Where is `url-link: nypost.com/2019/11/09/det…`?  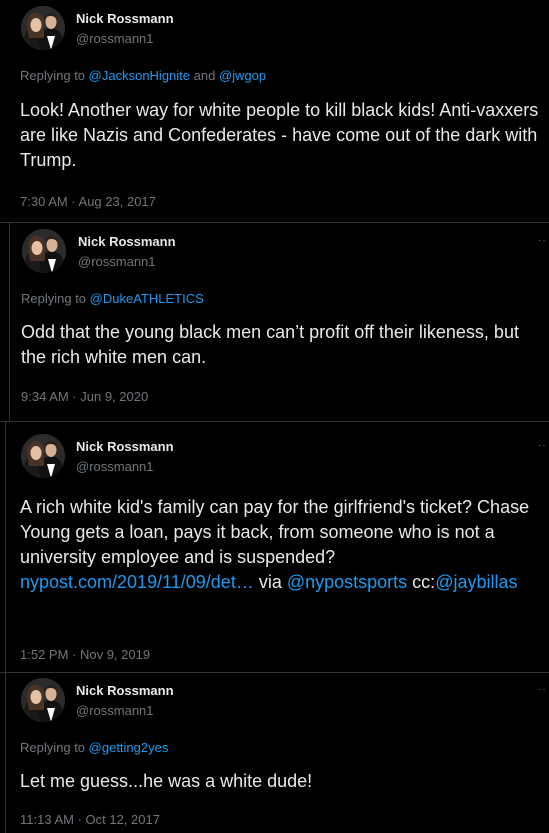 url-link: nypost.com/2019/11/09/det… is located at coordinates (137, 582).